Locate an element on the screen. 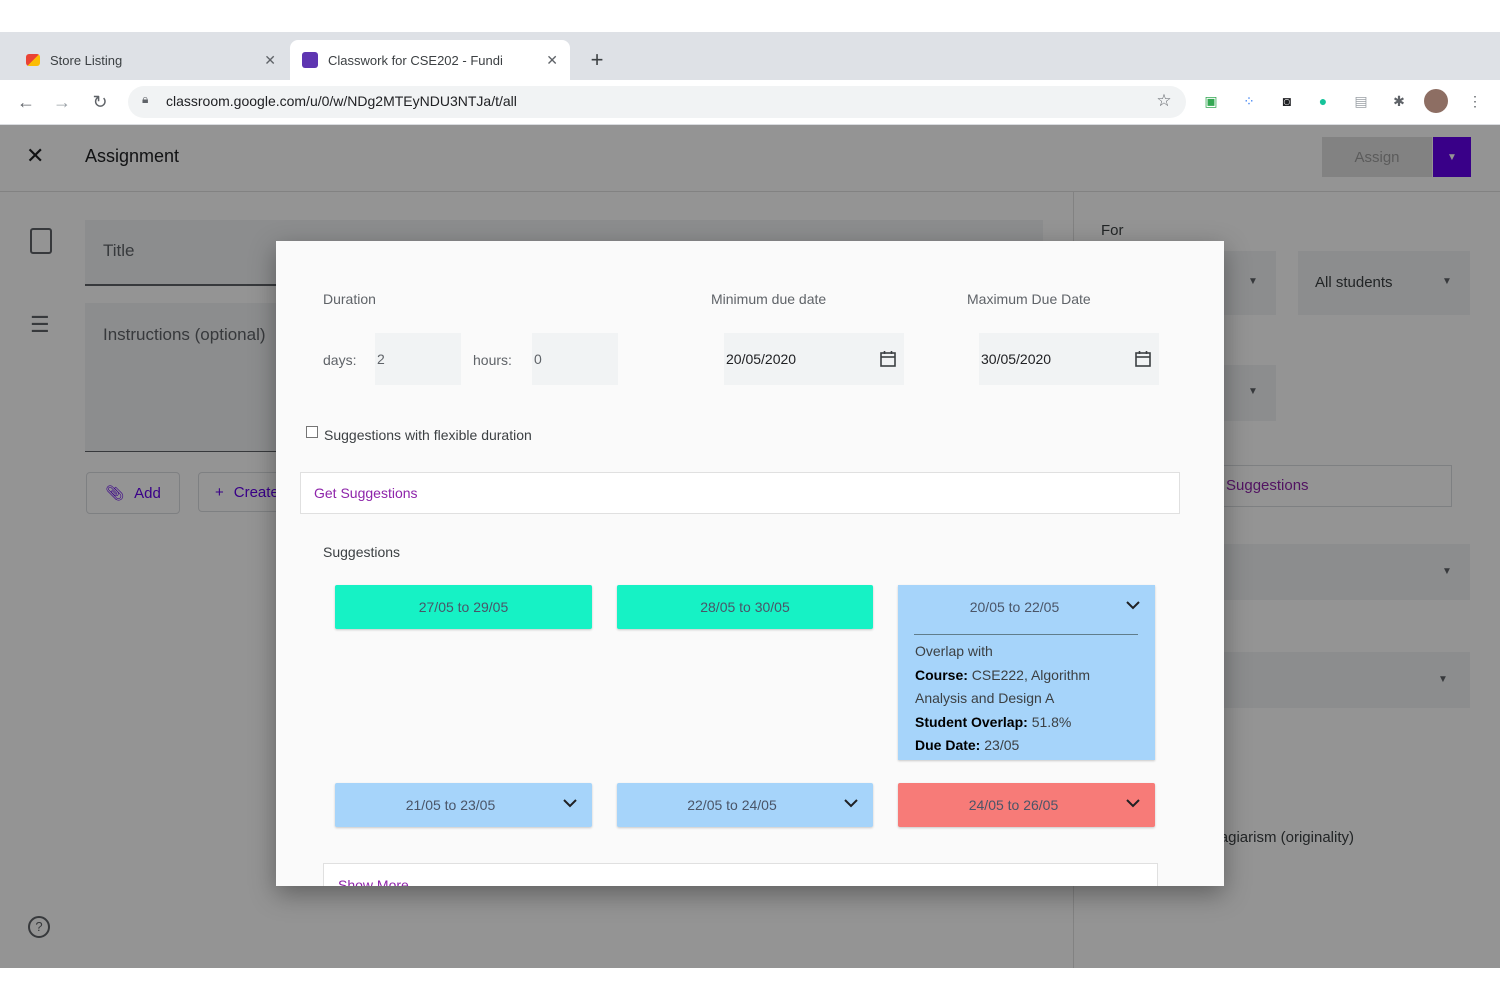 The image size is (1500, 1000). extension-doc-icon: ▤ is located at coordinates (1361, 101).